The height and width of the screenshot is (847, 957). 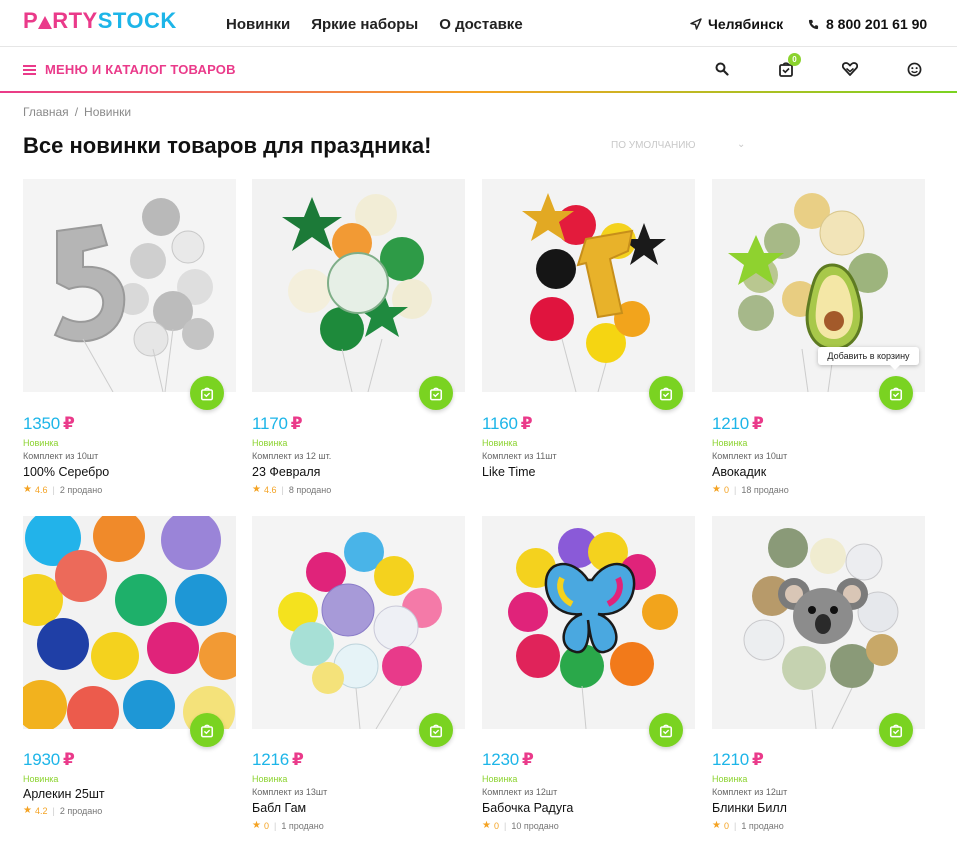 I want to click on silver-balloons-image, so click(x=129, y=285).